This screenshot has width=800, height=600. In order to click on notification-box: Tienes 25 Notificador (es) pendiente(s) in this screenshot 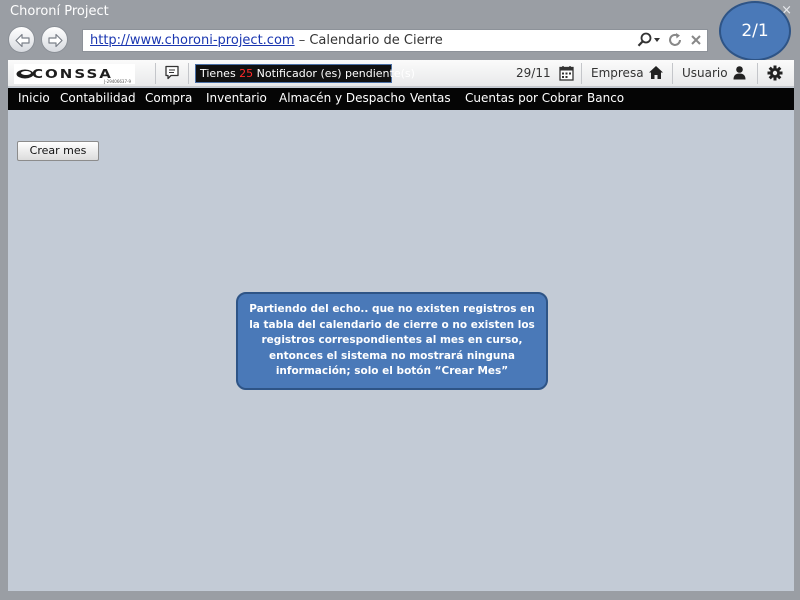, I will do `click(305, 73)`.